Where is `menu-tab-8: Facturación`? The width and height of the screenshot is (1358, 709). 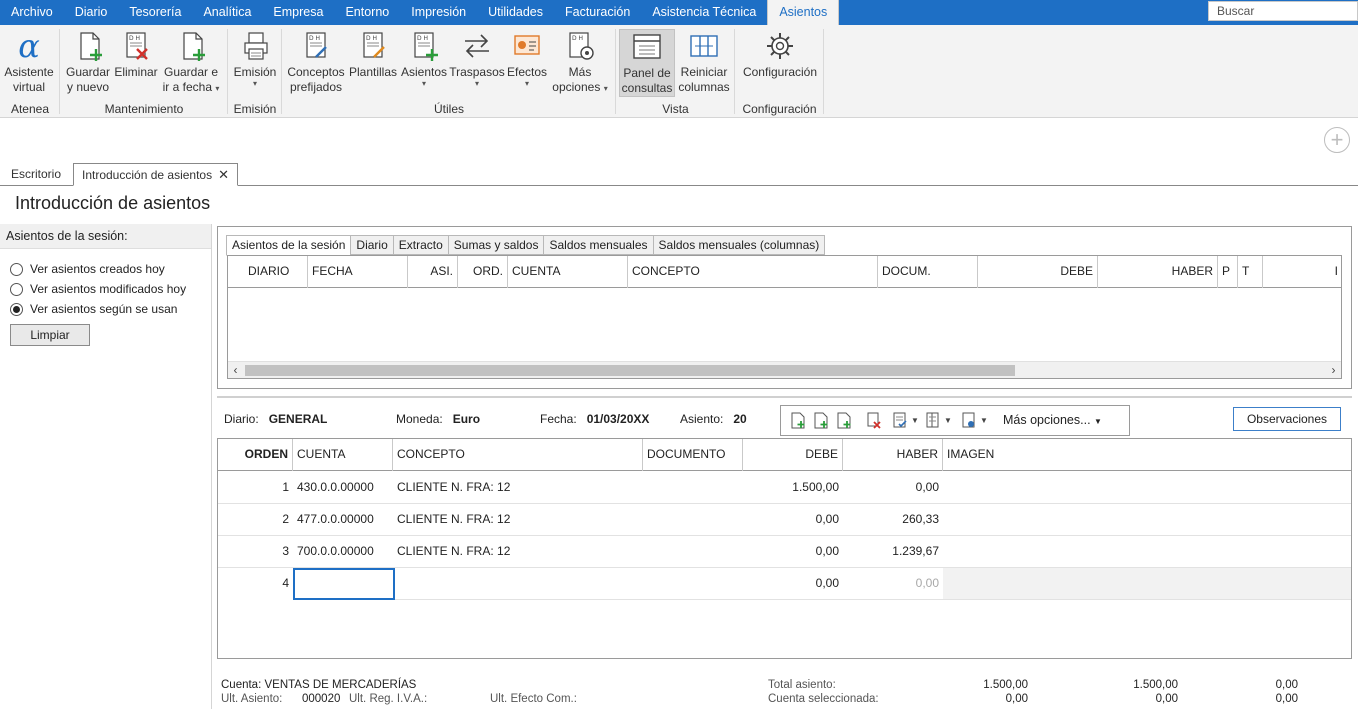 menu-tab-8: Facturación is located at coordinates (597, 12).